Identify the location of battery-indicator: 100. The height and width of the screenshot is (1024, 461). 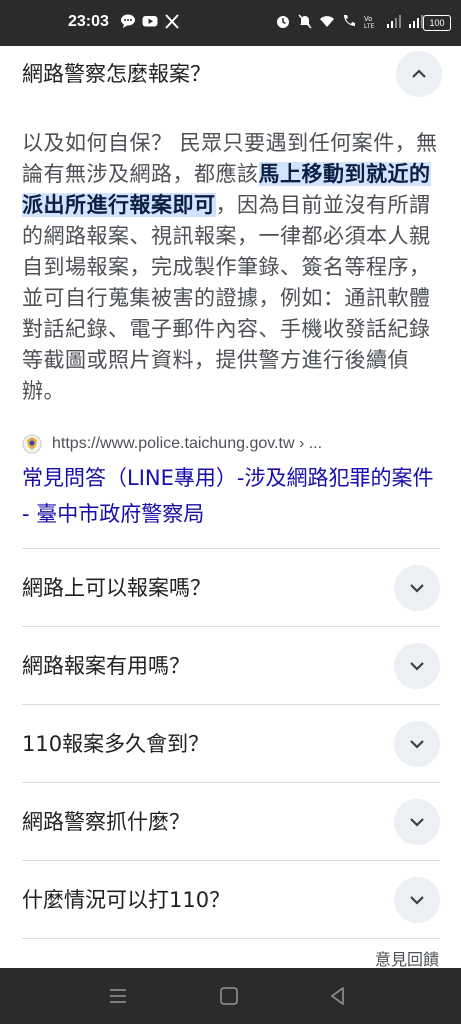
(437, 23).